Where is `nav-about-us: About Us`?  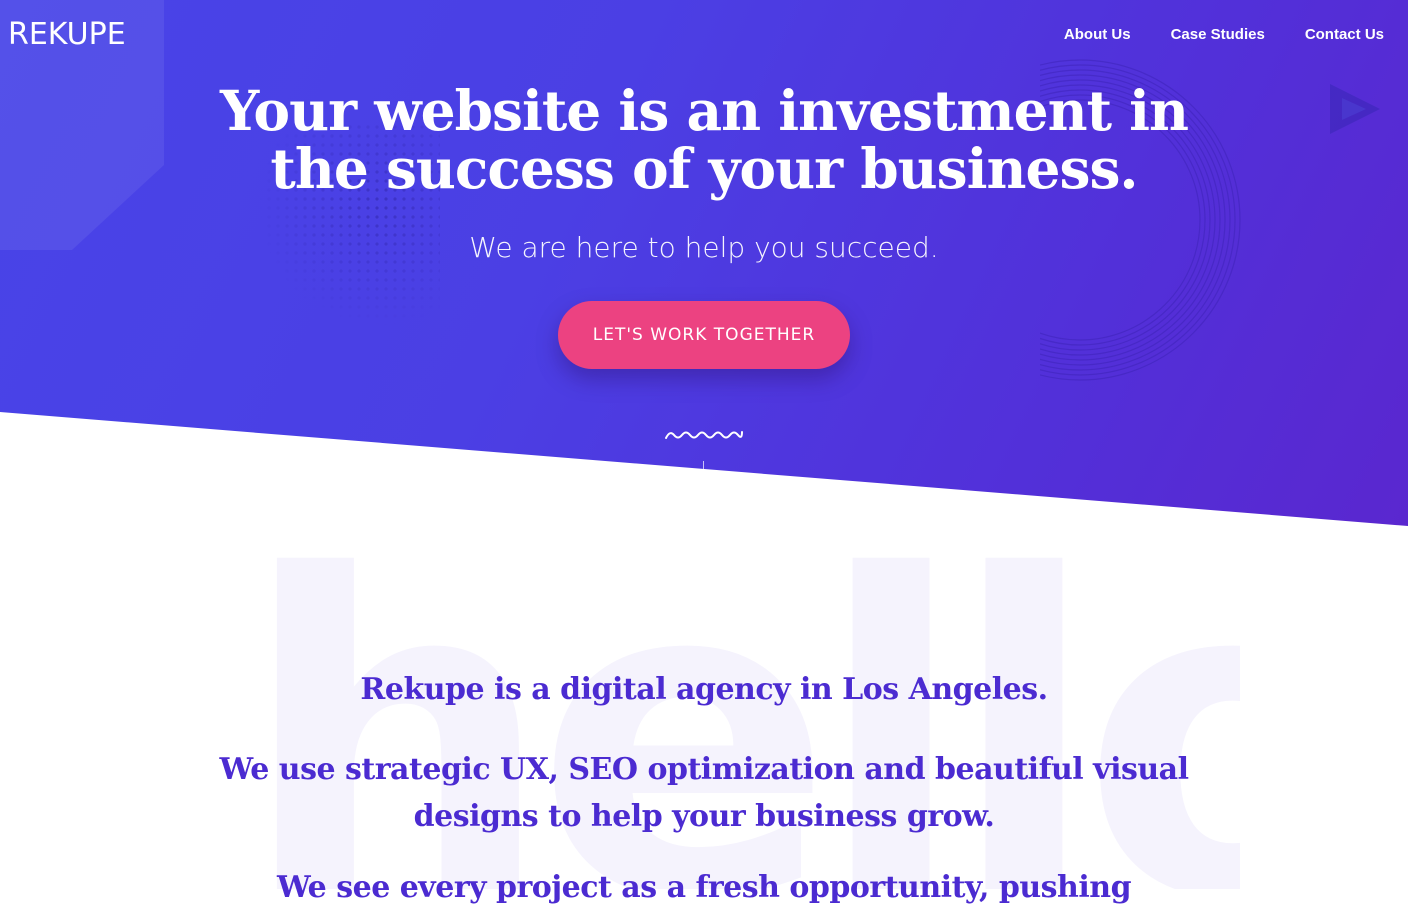 nav-about-us: About Us is located at coordinates (1097, 35).